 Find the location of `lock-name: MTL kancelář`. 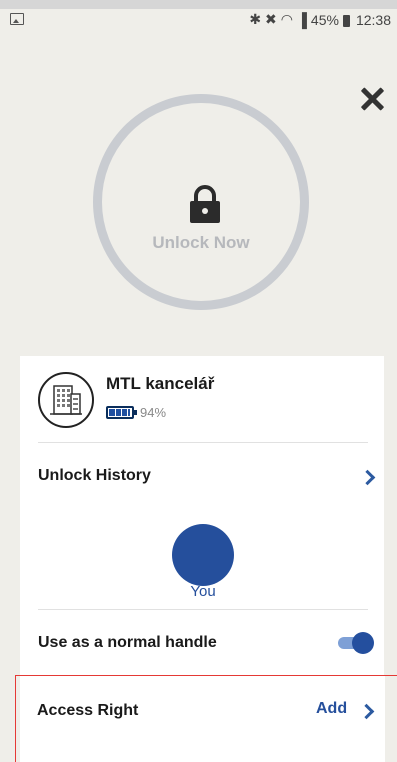

lock-name: MTL kancelář is located at coordinates (160, 383).